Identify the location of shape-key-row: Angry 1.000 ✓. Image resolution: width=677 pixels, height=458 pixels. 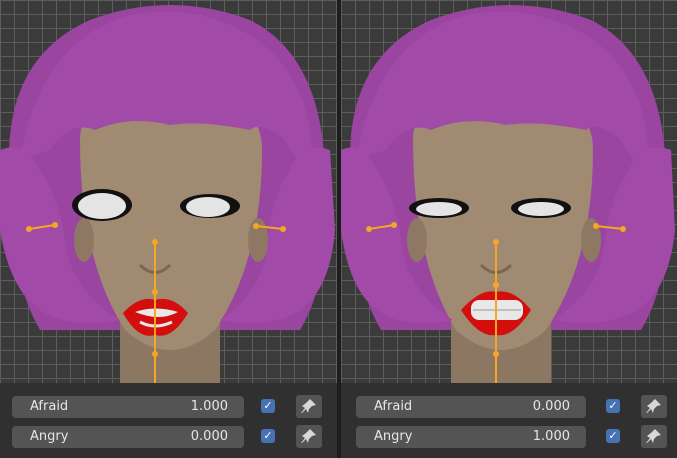
(509, 437).